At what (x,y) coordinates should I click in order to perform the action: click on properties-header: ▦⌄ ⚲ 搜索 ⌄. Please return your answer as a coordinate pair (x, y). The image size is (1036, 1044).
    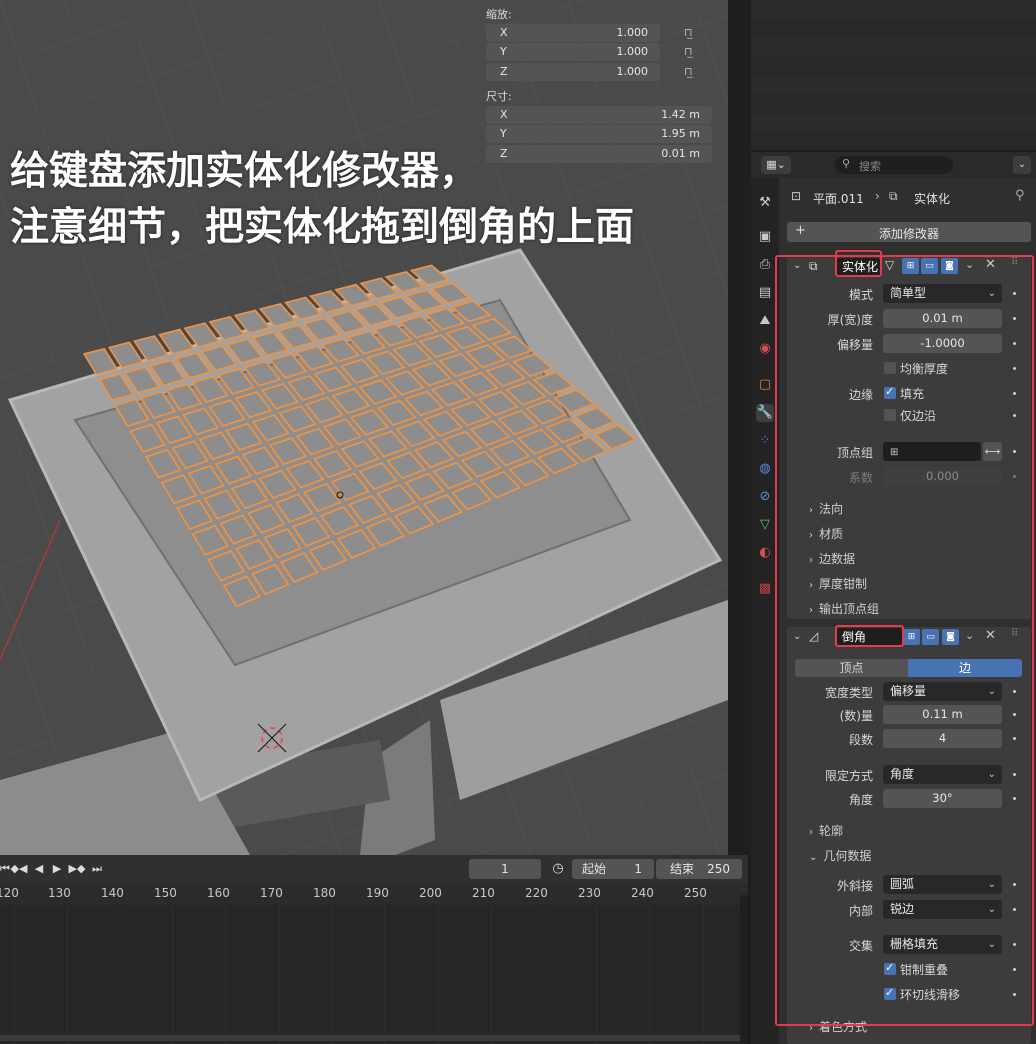
    Looking at the image, I should click on (893, 165).